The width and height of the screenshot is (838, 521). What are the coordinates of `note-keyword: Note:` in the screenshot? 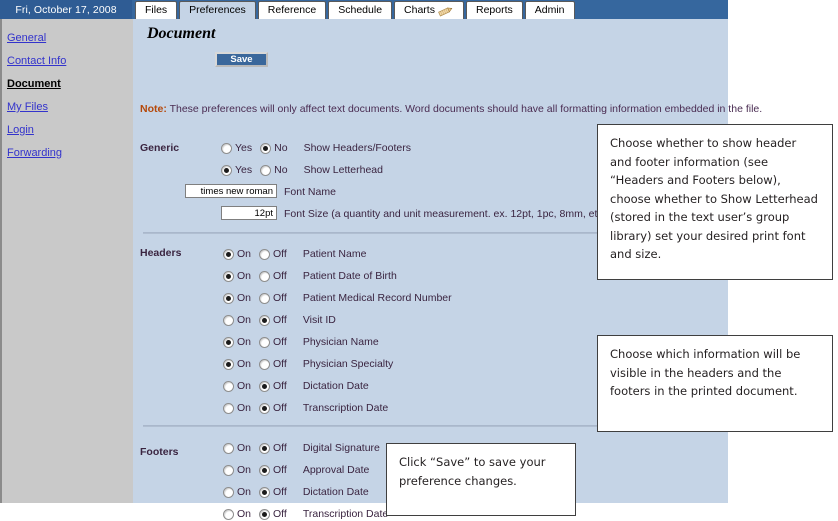 It's located at (153, 109).